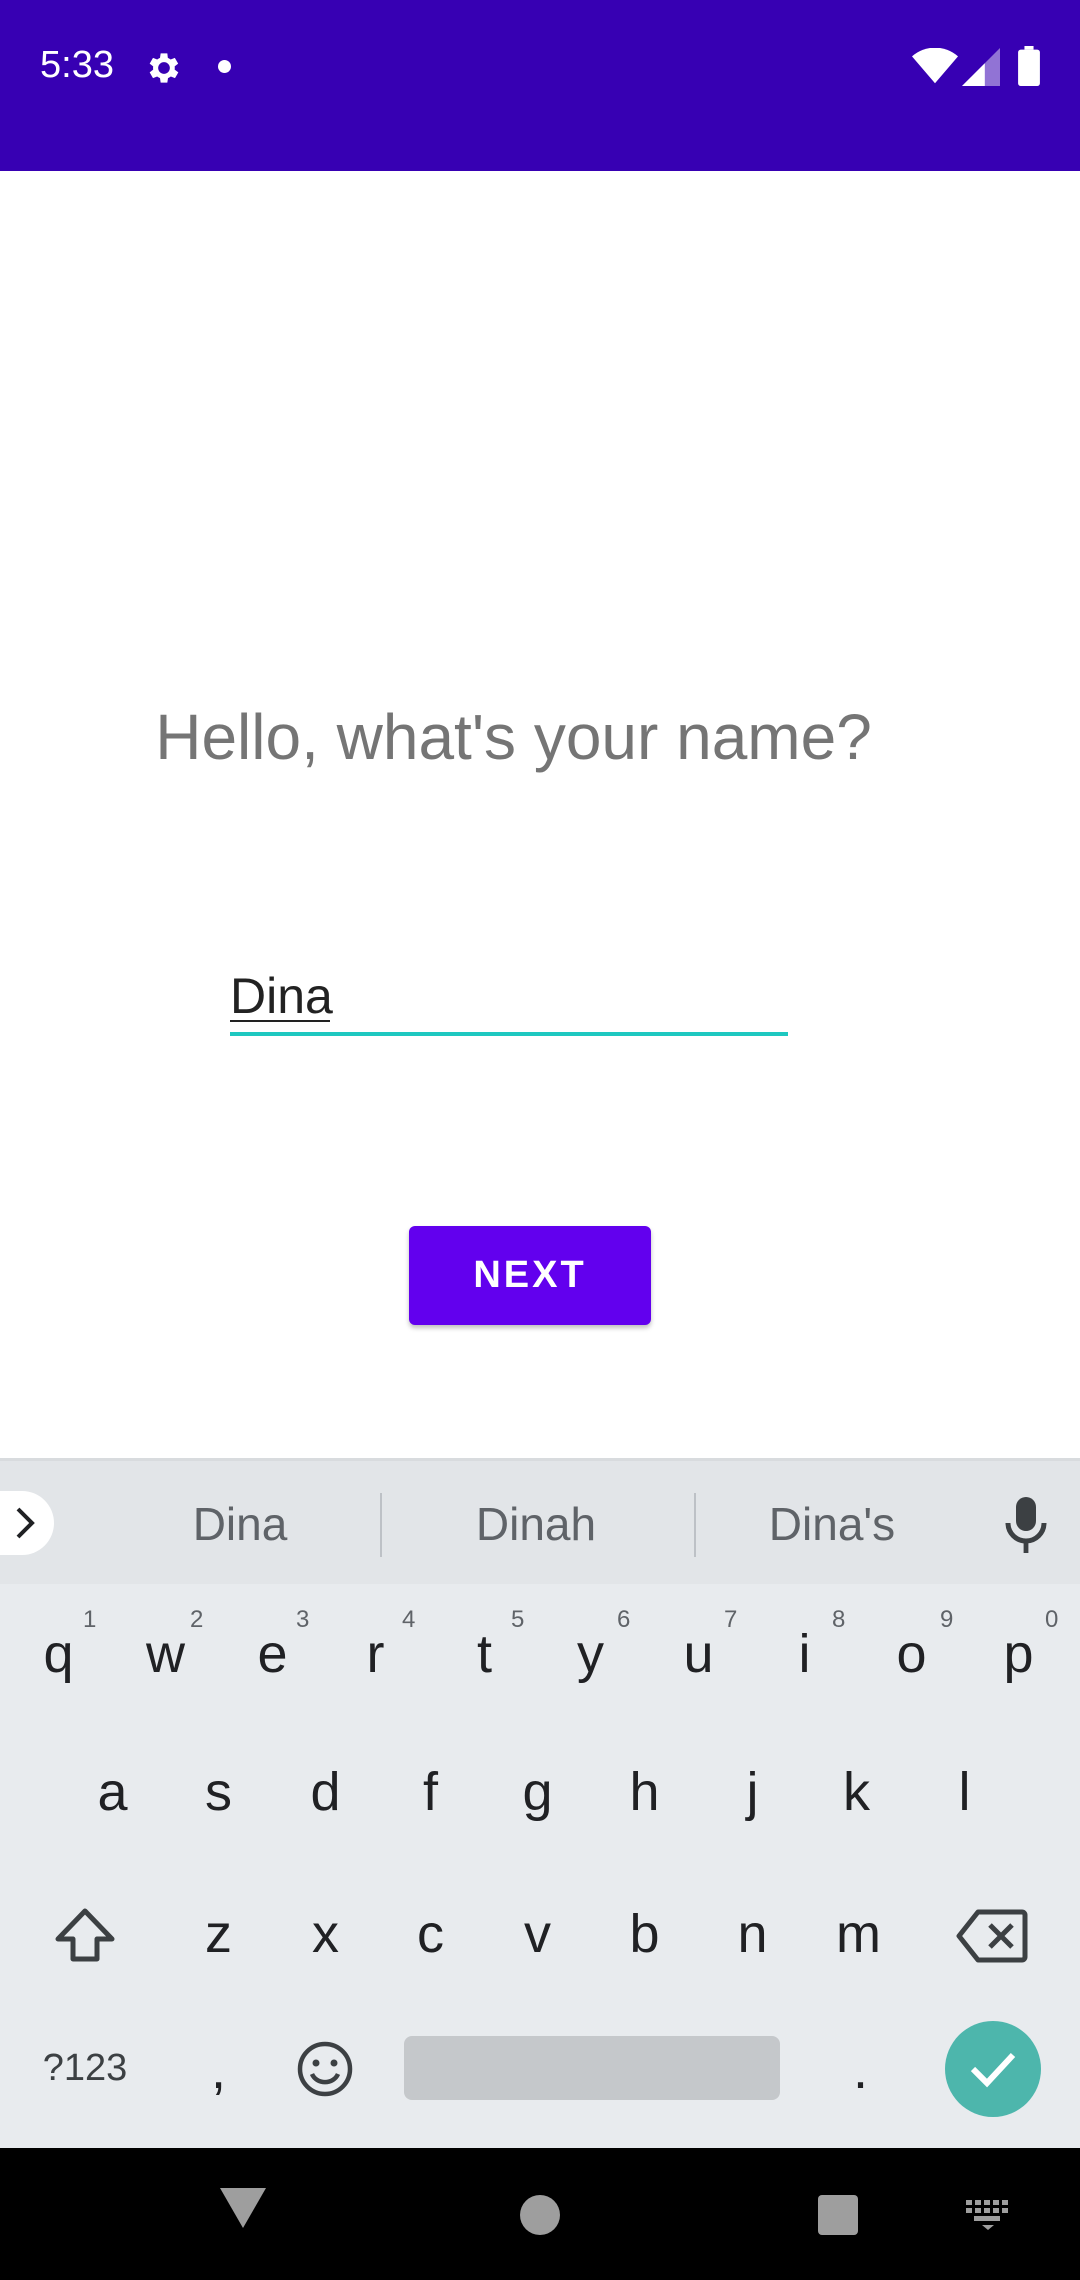 This screenshot has width=1080, height=2280. Describe the element at coordinates (839, 1619) in the screenshot. I see `key-hint-8: 8` at that location.